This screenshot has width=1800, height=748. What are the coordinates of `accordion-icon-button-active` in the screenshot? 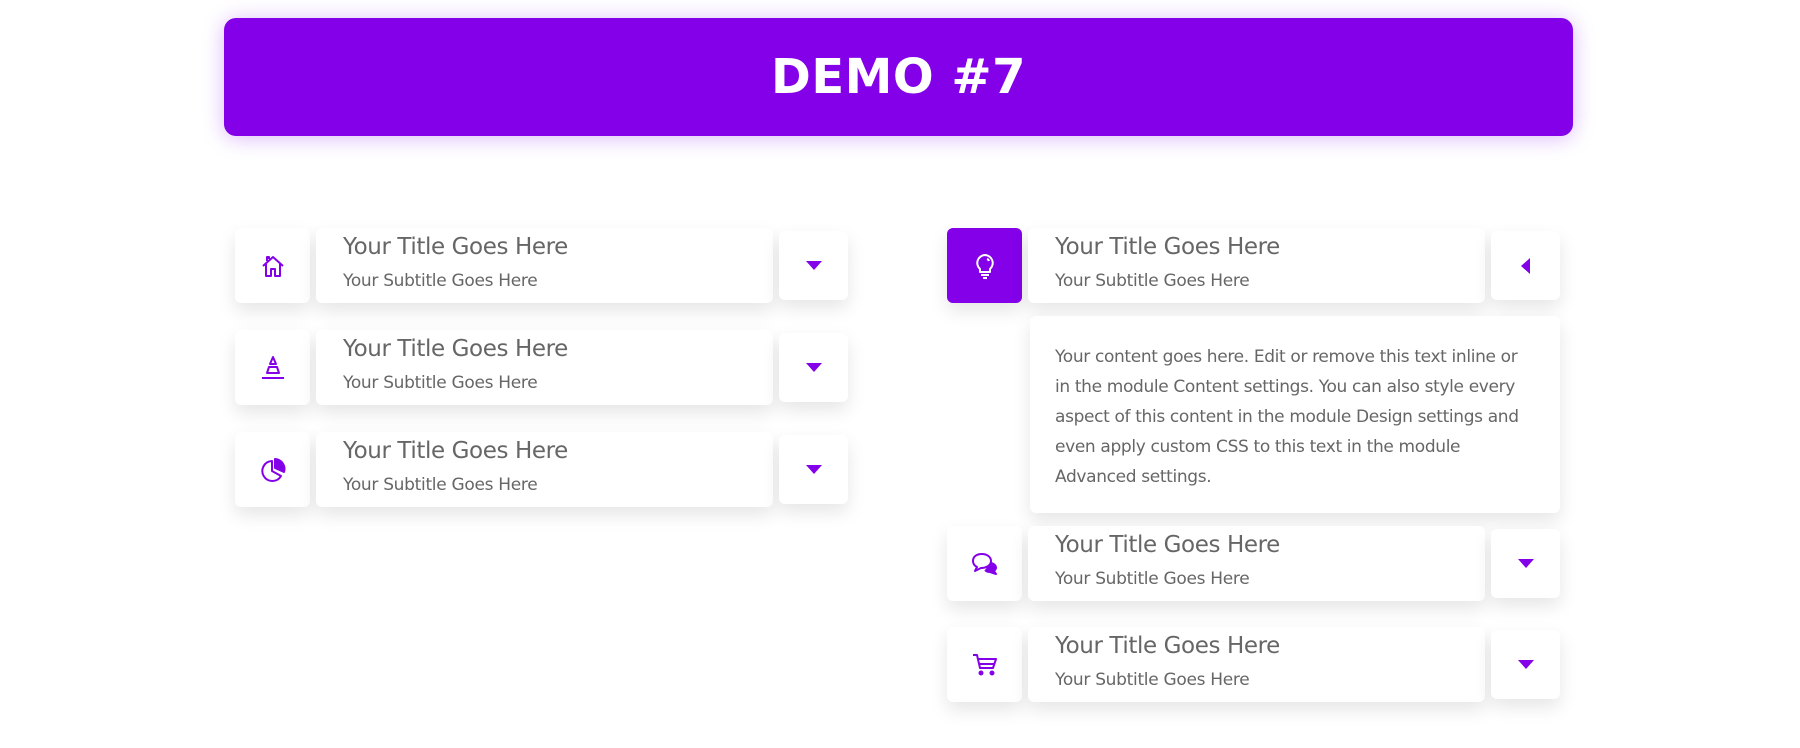 It's located at (984, 265).